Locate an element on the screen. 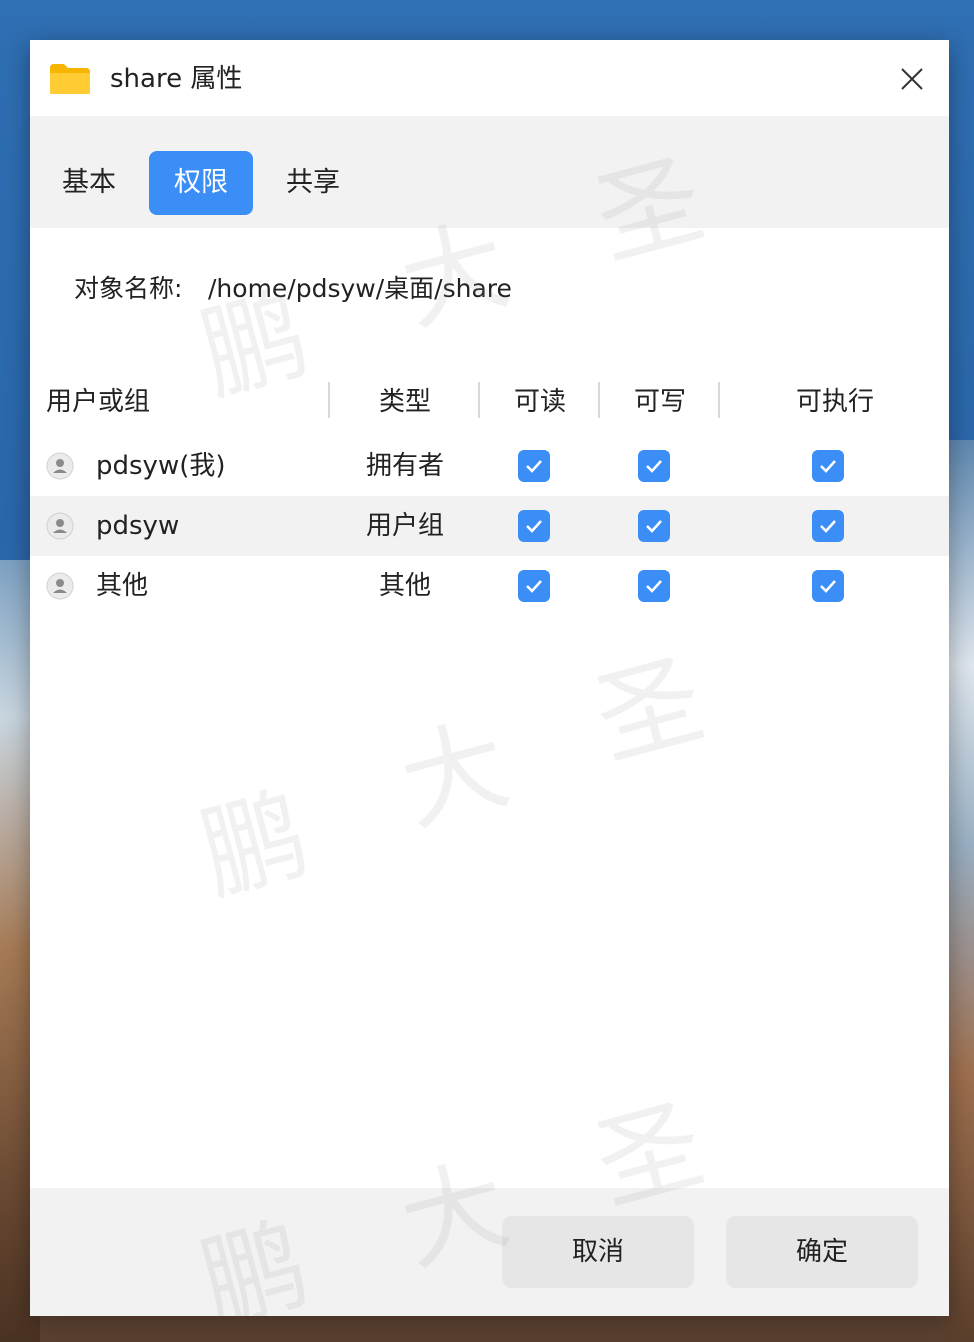 The image size is (974, 1342). user-type: 拥有者 is located at coordinates (404, 466).